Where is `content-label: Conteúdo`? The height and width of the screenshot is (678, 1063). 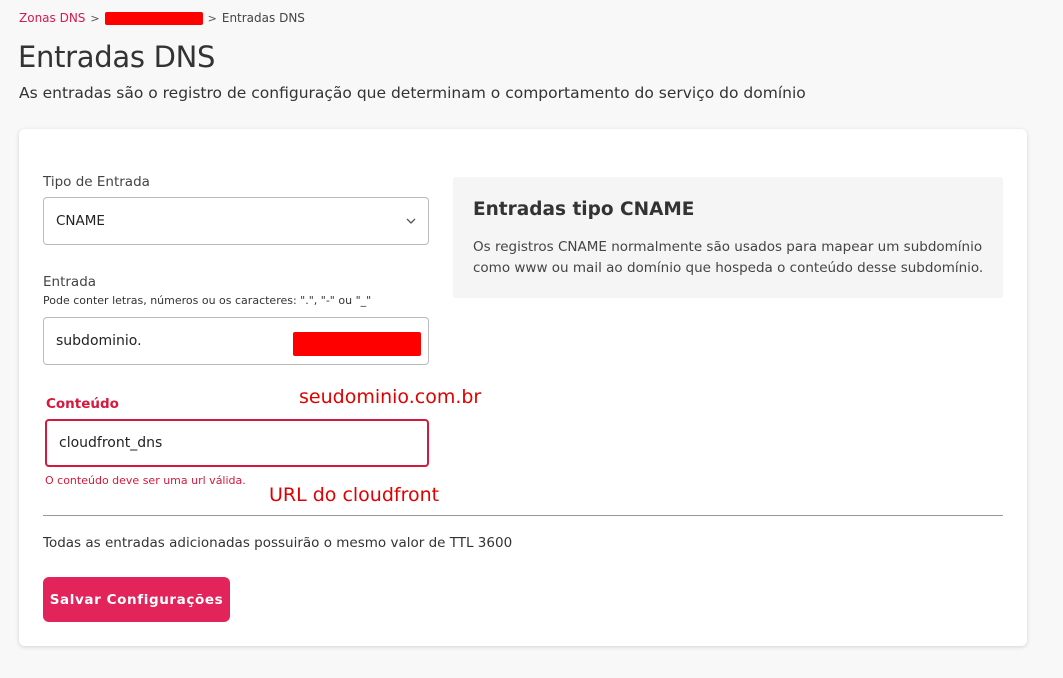
content-label: Conteúdo is located at coordinates (82, 404).